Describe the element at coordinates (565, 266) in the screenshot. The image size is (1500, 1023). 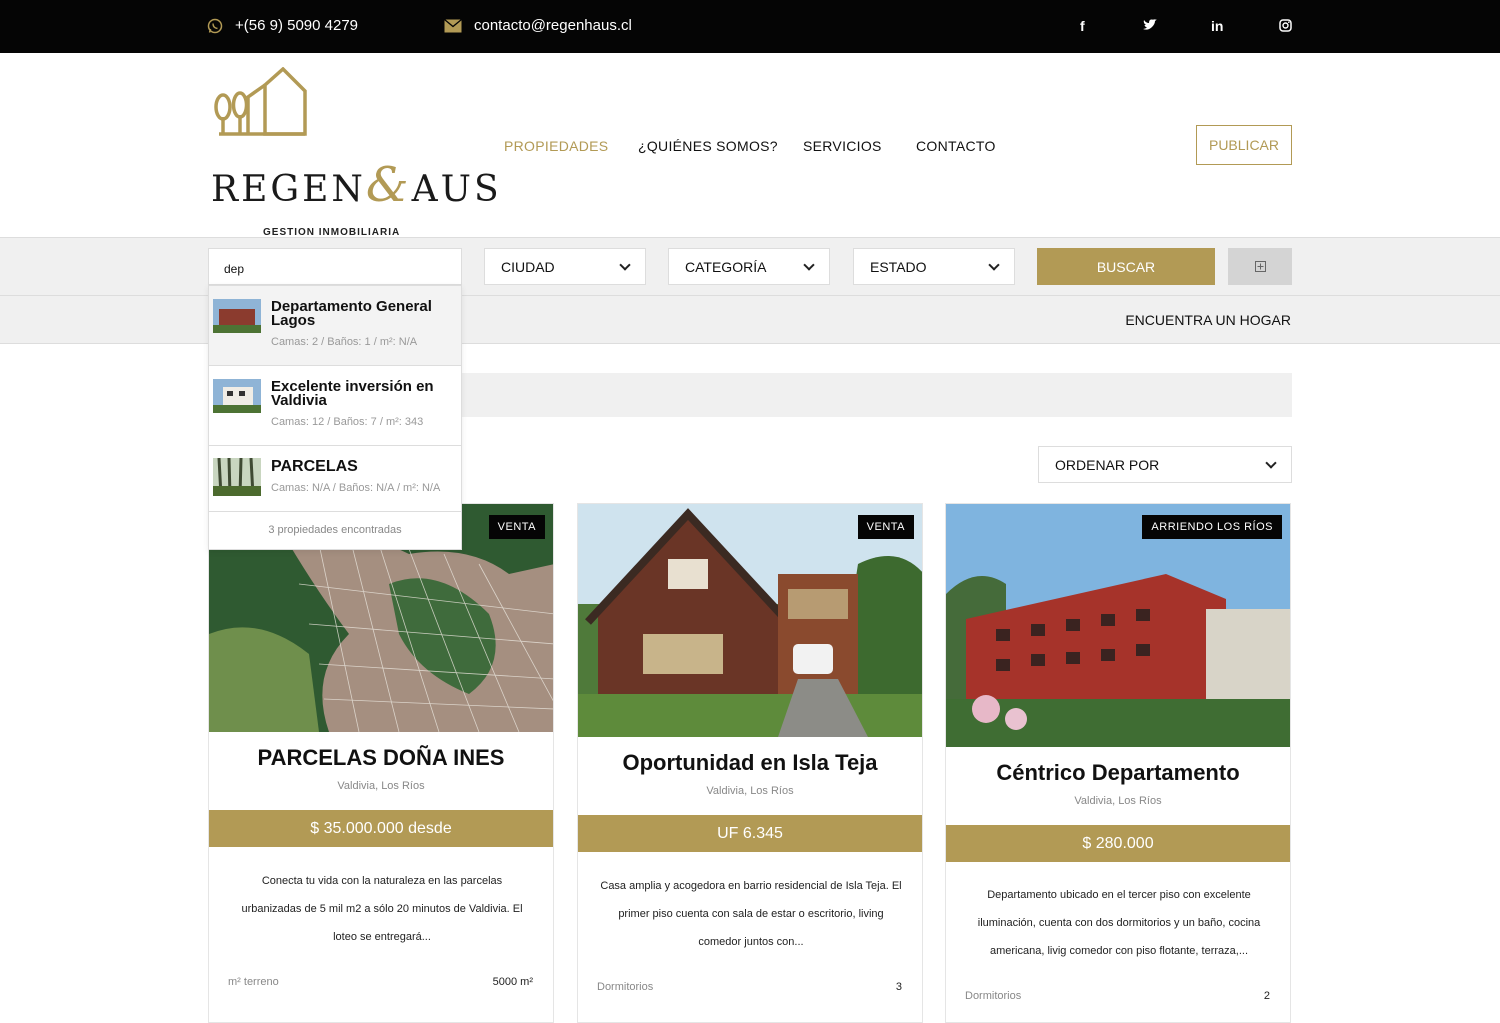
I see `city-select: CIUDAD` at that location.